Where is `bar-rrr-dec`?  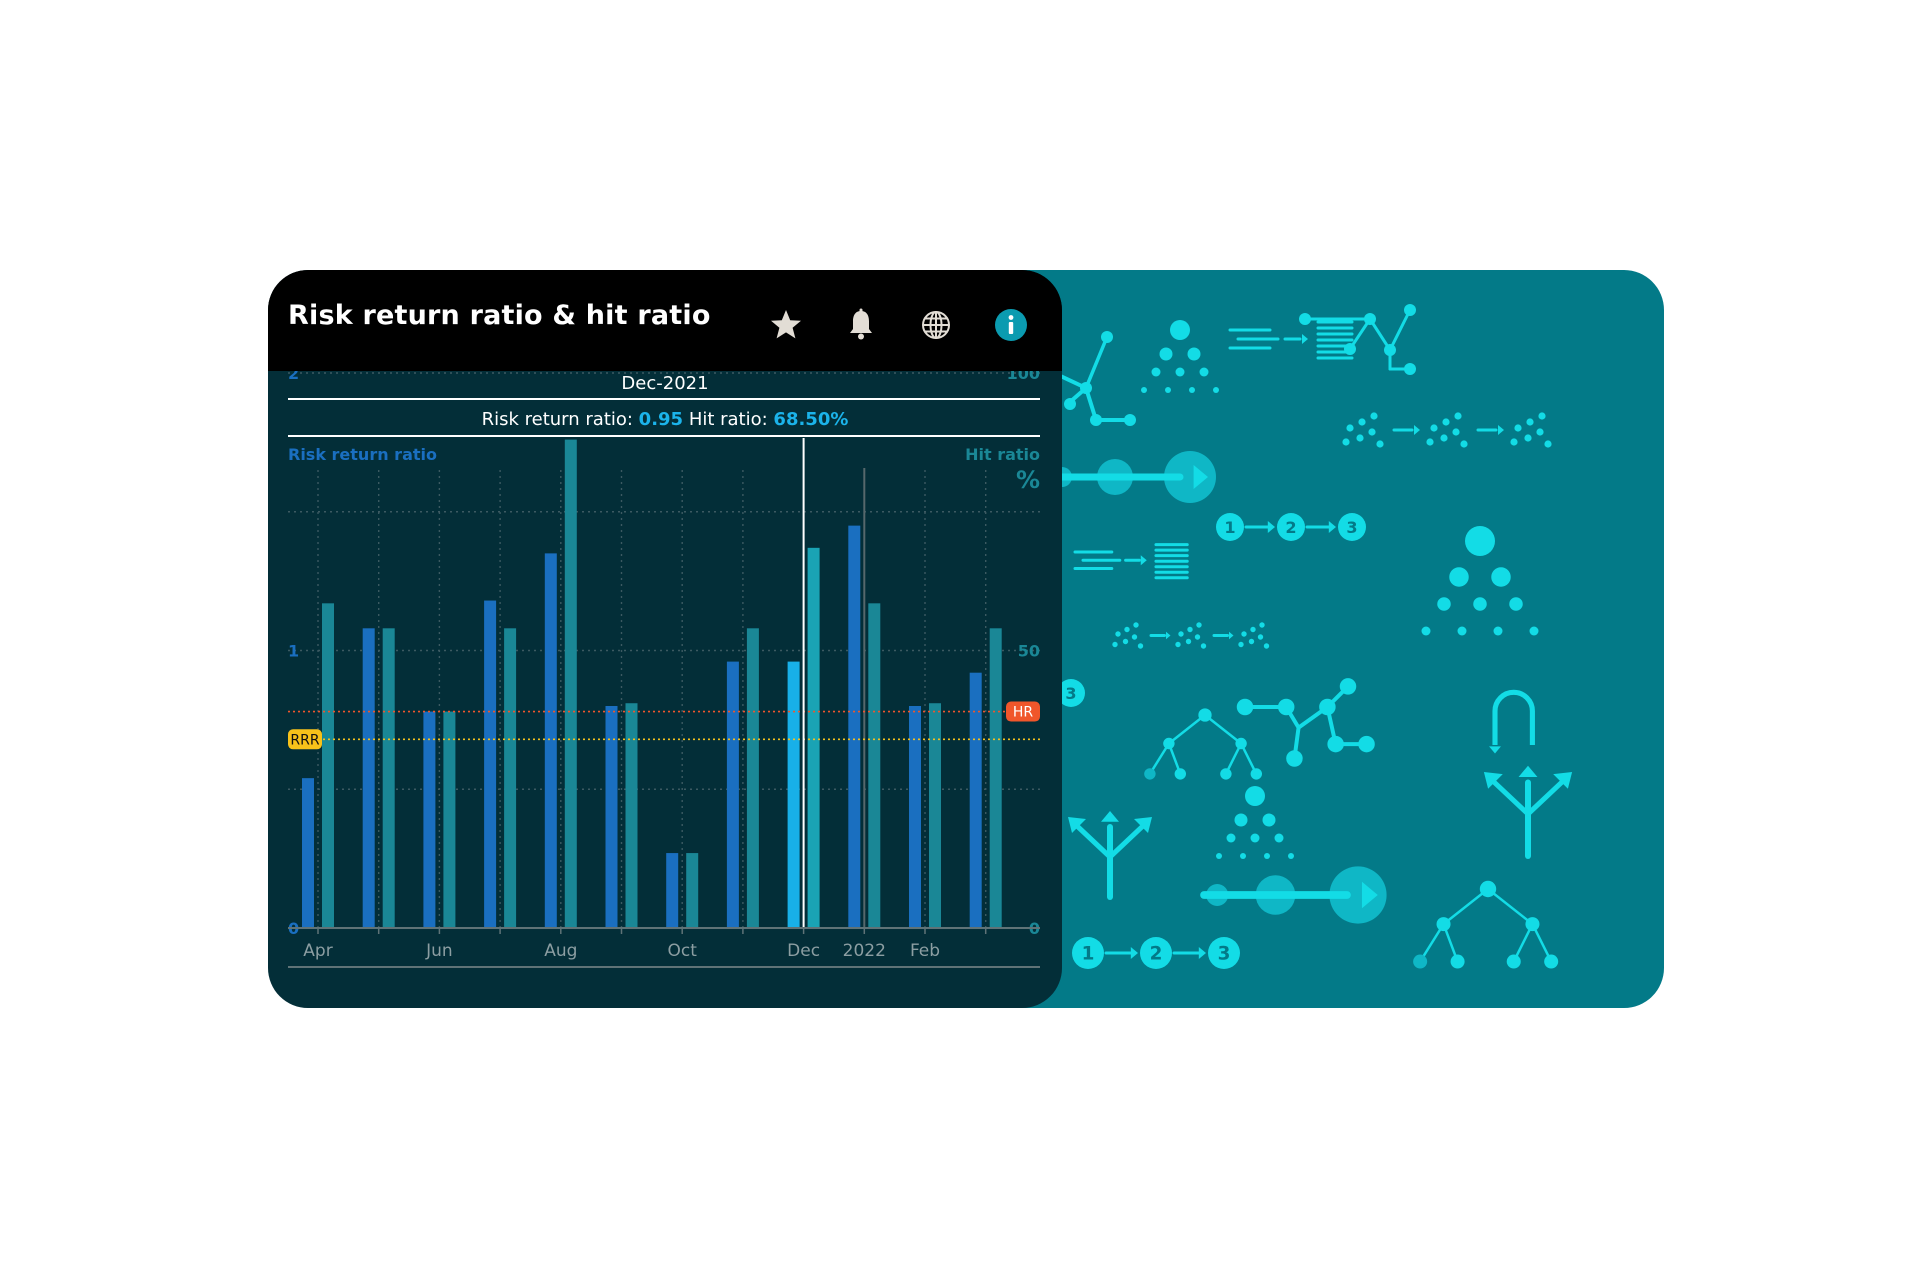
bar-rrr-dec is located at coordinates (793, 794).